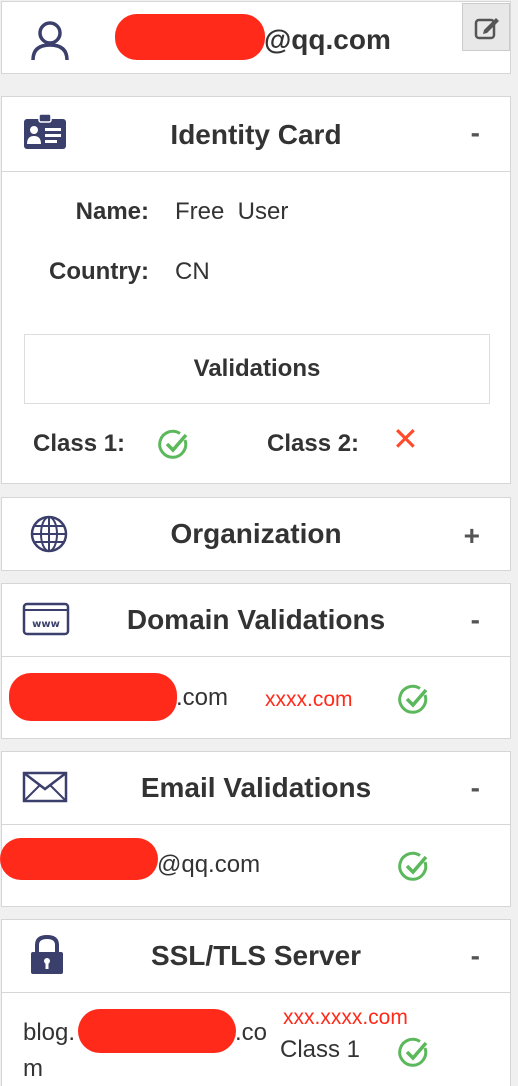 This screenshot has width=518, height=1086. I want to click on account-panel: @qq.com, so click(256, 37).